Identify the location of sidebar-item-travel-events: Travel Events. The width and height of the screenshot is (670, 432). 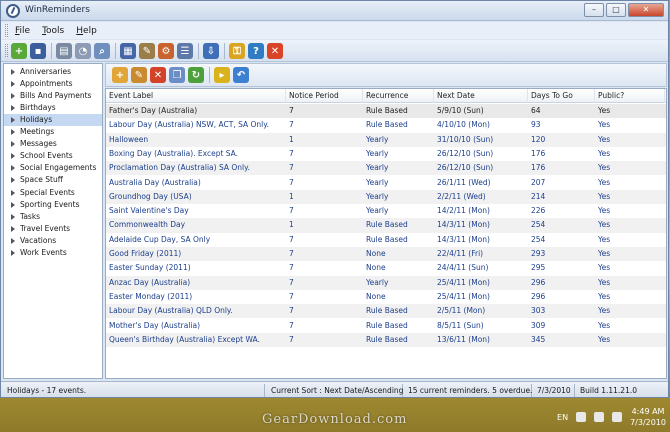
(53, 229).